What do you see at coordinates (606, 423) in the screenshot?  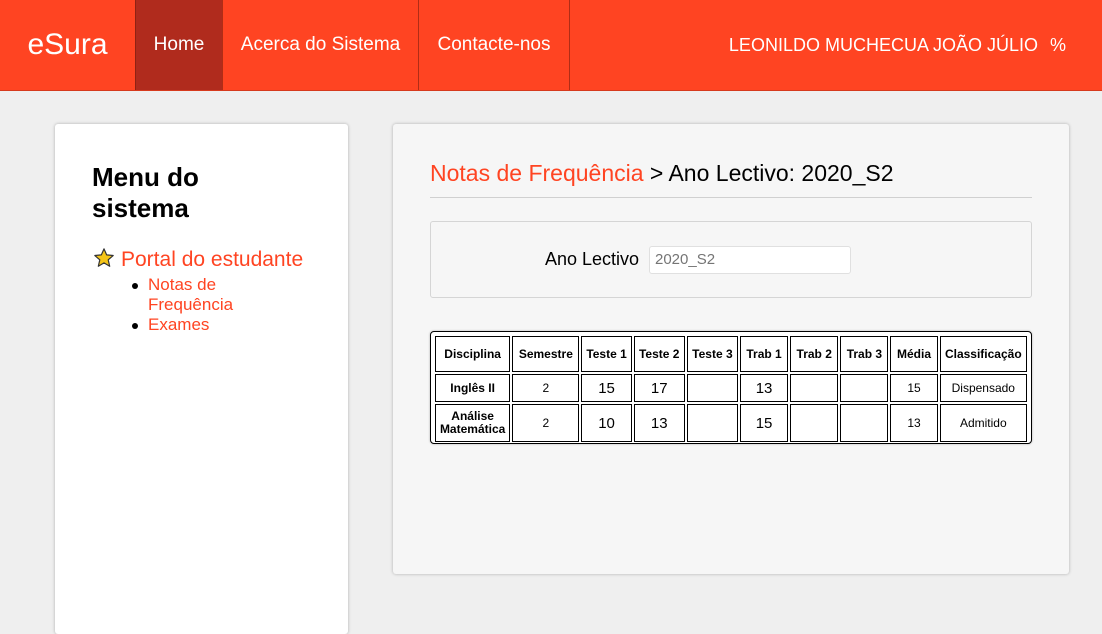 I see `cell-teste1: 10` at bounding box center [606, 423].